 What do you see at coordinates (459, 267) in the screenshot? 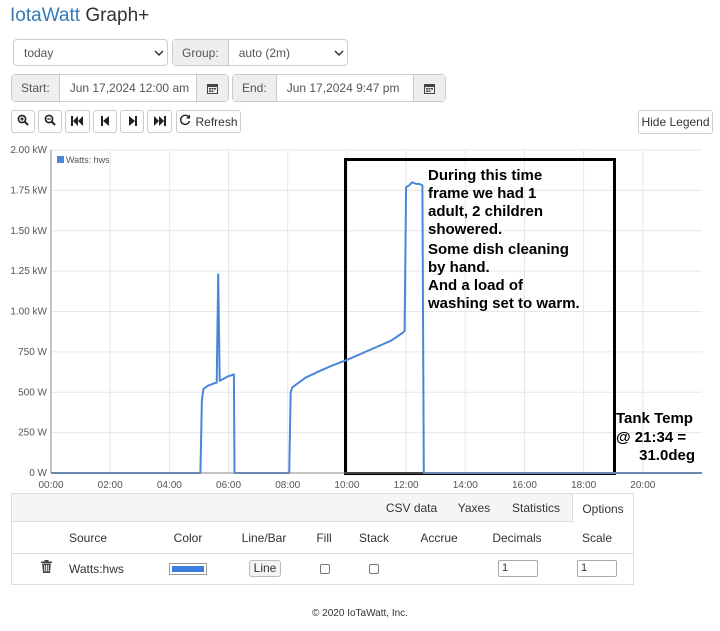
I see `annotation-line: by hand.` at bounding box center [459, 267].